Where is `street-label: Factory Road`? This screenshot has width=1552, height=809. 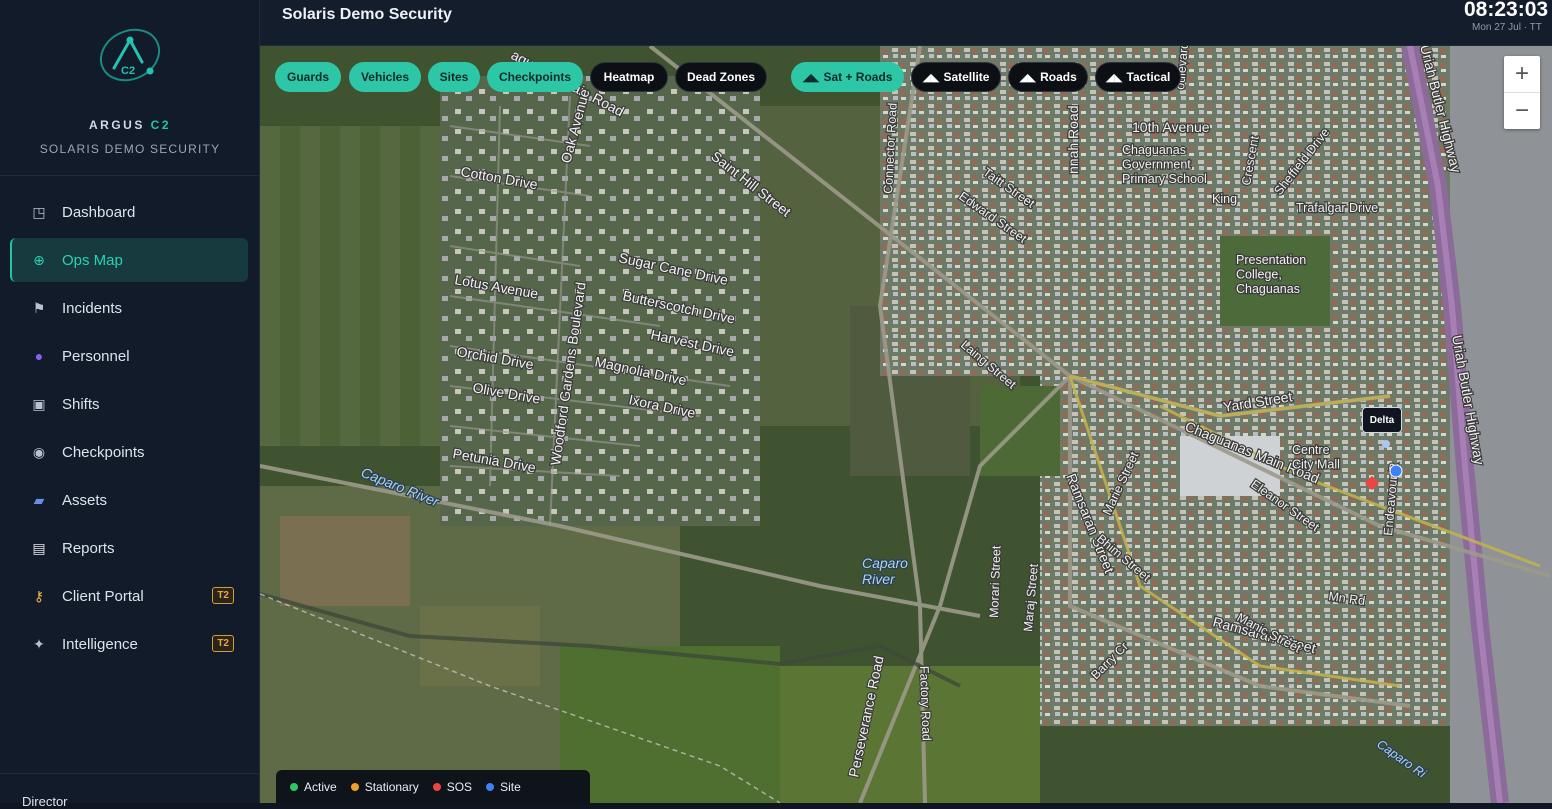 street-label: Factory Road is located at coordinates (925, 704).